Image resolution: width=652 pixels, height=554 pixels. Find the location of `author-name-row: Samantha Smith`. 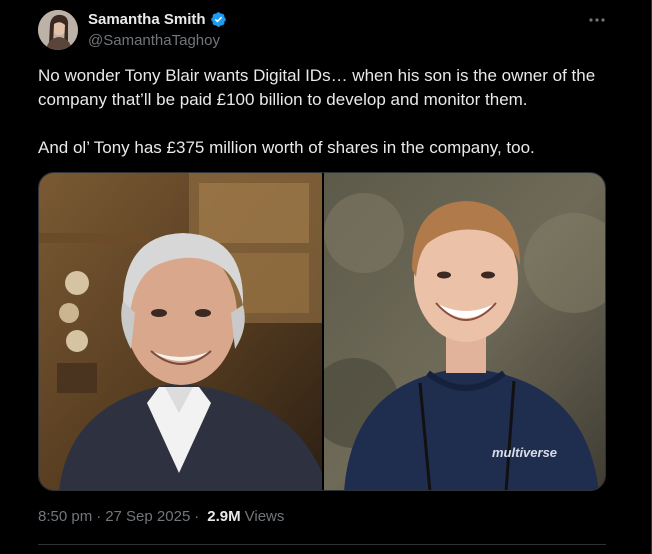

author-name-row: Samantha Smith is located at coordinates (157, 19).